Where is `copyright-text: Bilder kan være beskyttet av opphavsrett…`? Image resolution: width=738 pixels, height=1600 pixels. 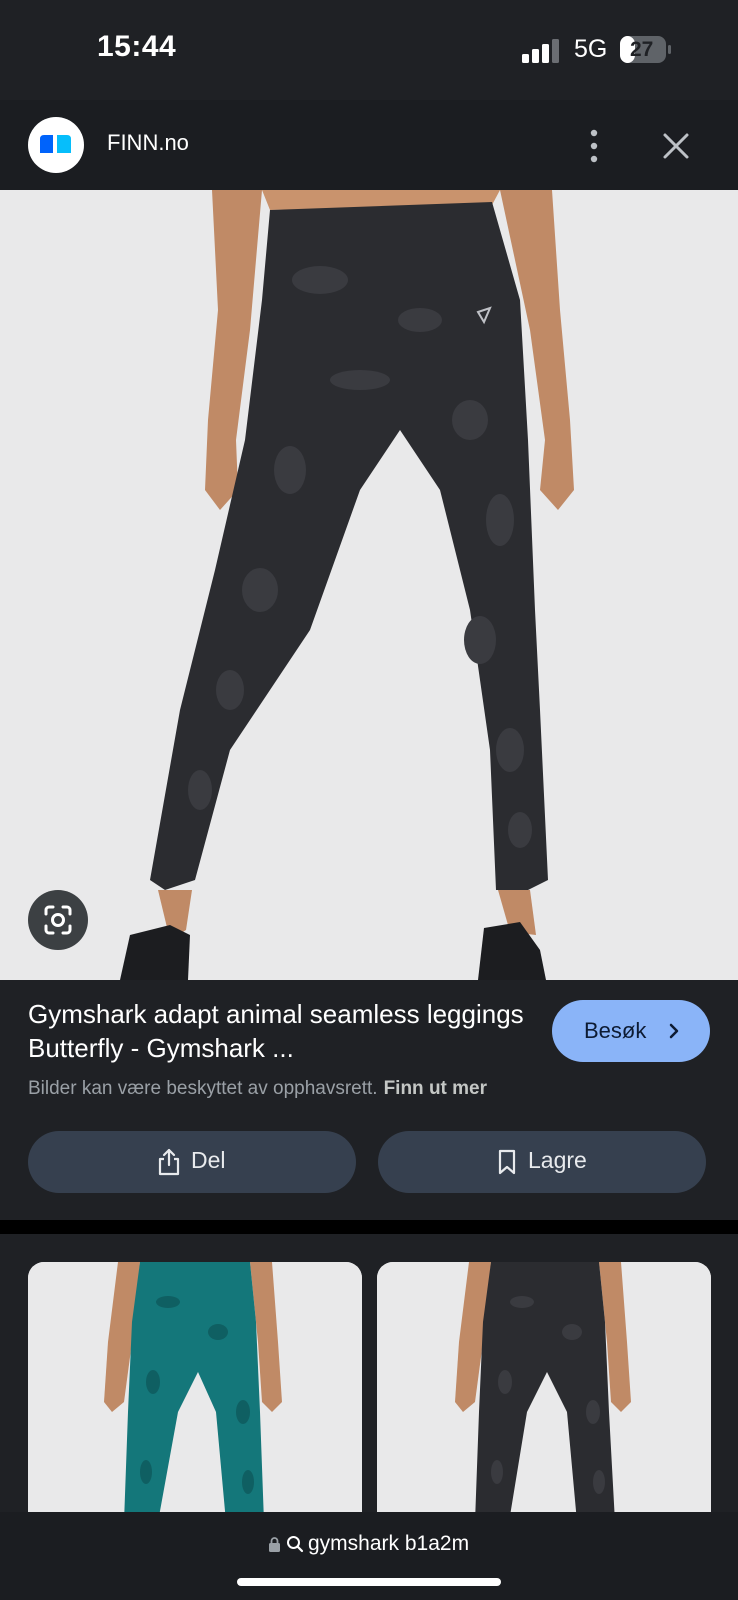 copyright-text: Bilder kan være beskyttet av opphavsrett… is located at coordinates (203, 1088).